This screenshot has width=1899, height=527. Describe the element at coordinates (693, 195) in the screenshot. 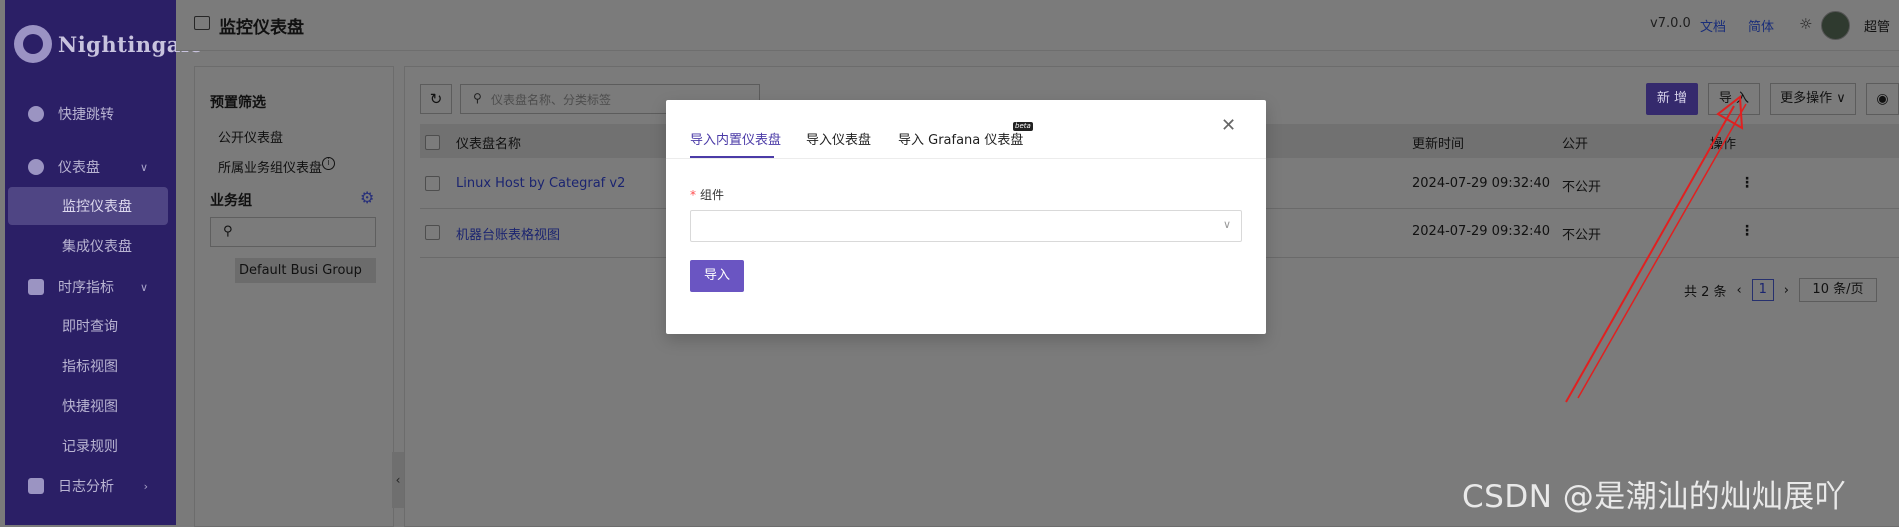

I see `required-marker: *` at that location.